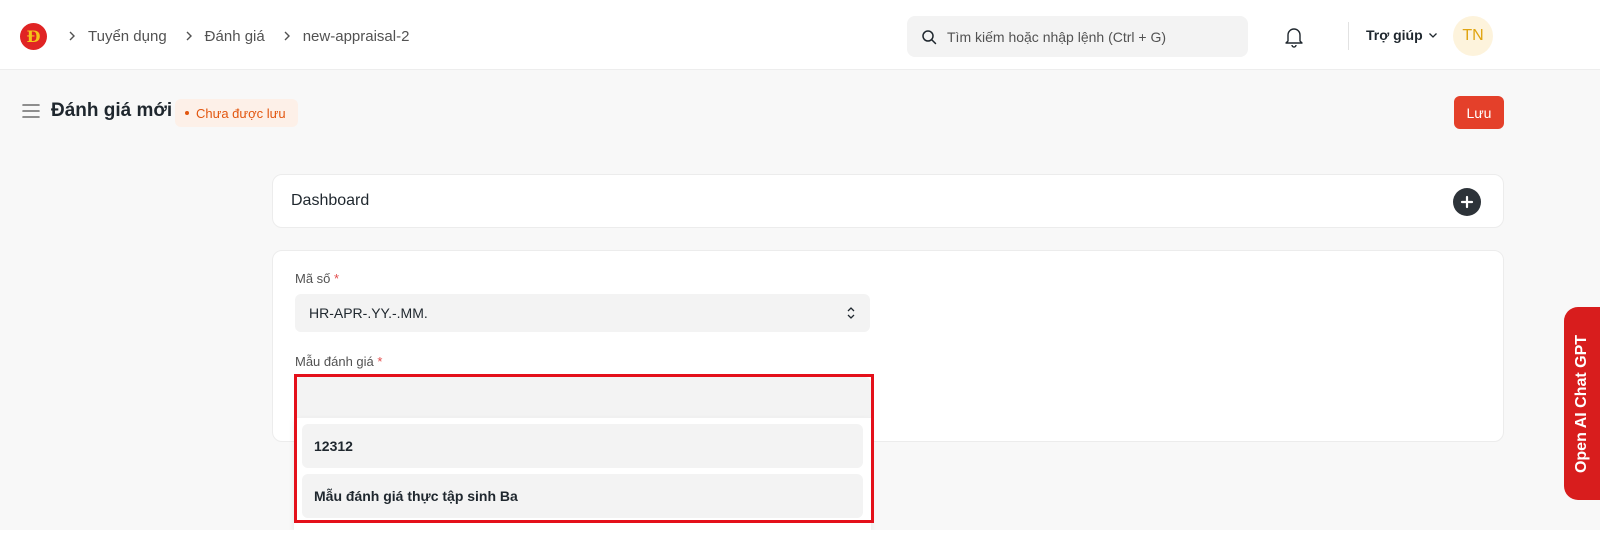 The height and width of the screenshot is (551, 1600). Describe the element at coordinates (1294, 37) in the screenshot. I see `bell-icon` at that location.